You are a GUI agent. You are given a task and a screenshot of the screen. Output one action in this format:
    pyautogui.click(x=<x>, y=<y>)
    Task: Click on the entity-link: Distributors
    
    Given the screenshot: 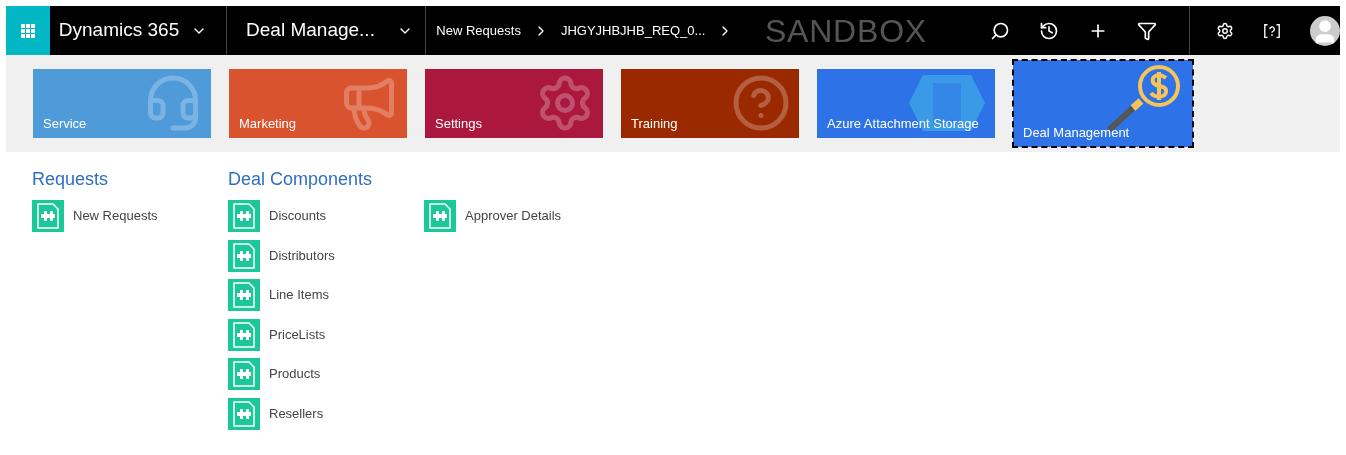 What is the action you would take?
    pyautogui.click(x=326, y=255)
    